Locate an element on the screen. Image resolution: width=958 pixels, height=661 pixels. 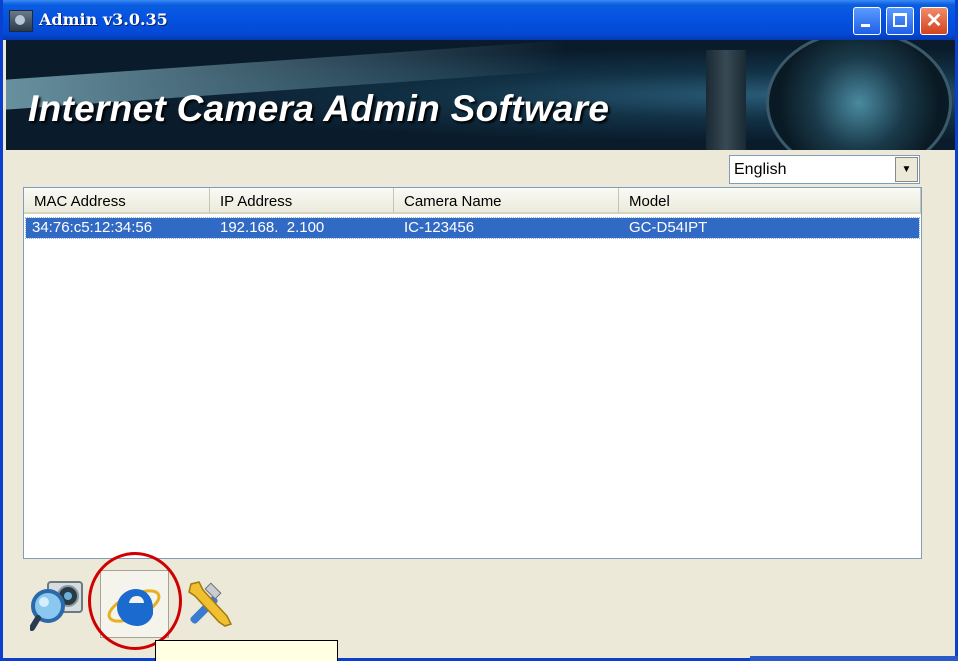
banner-camera-lens is located at coordinates (859, 95).